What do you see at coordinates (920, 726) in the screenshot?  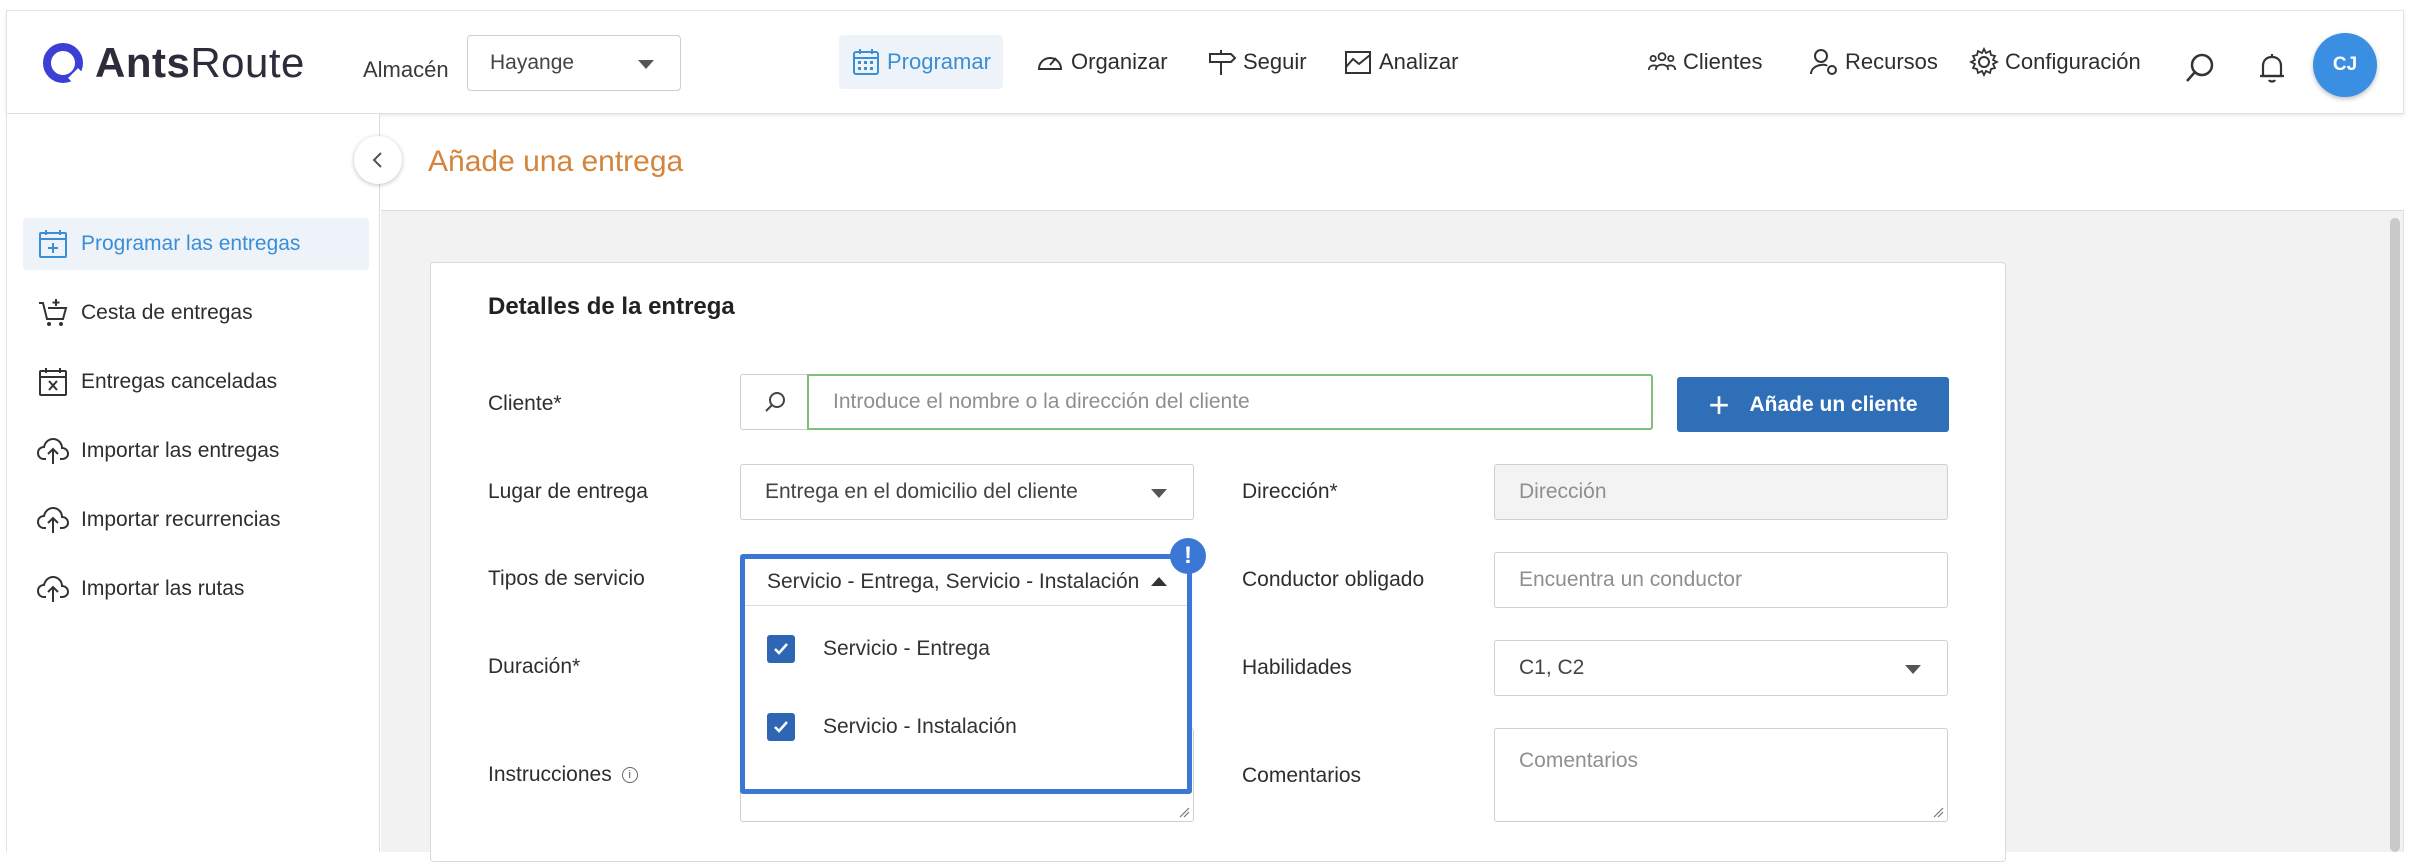 I see `service-option-label: Servicio - Instalación` at bounding box center [920, 726].